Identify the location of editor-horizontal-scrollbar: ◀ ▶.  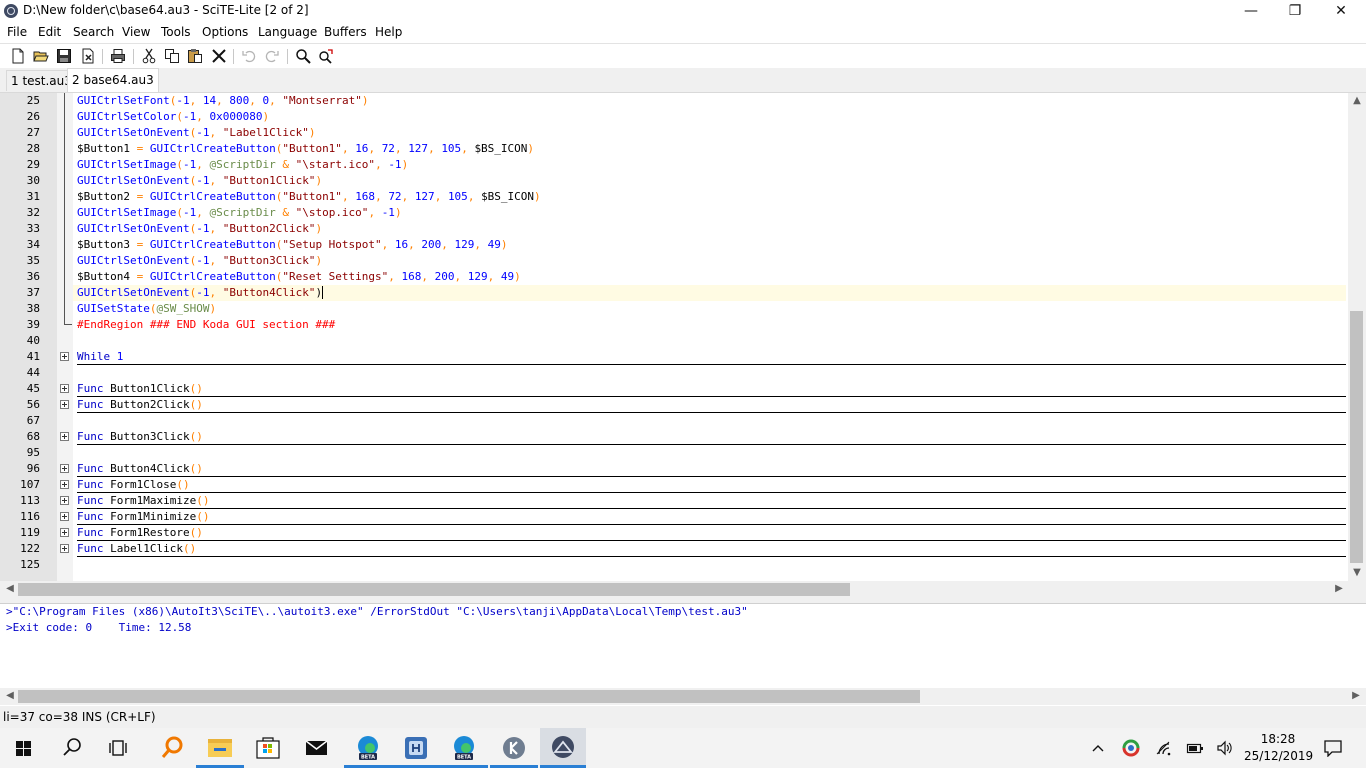
(674, 589).